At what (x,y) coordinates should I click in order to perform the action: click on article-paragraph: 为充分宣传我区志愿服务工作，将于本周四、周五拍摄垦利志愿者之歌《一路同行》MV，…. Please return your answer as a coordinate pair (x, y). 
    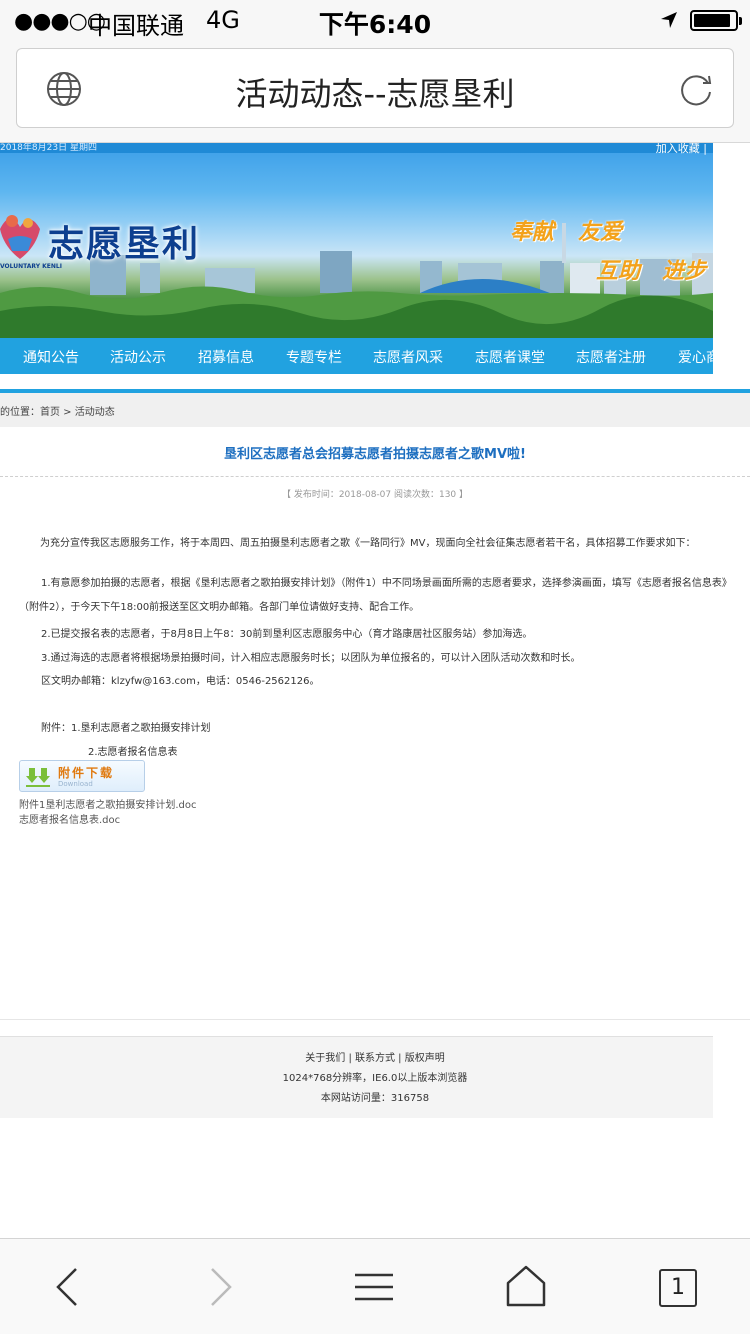
    Looking at the image, I should click on (368, 543).